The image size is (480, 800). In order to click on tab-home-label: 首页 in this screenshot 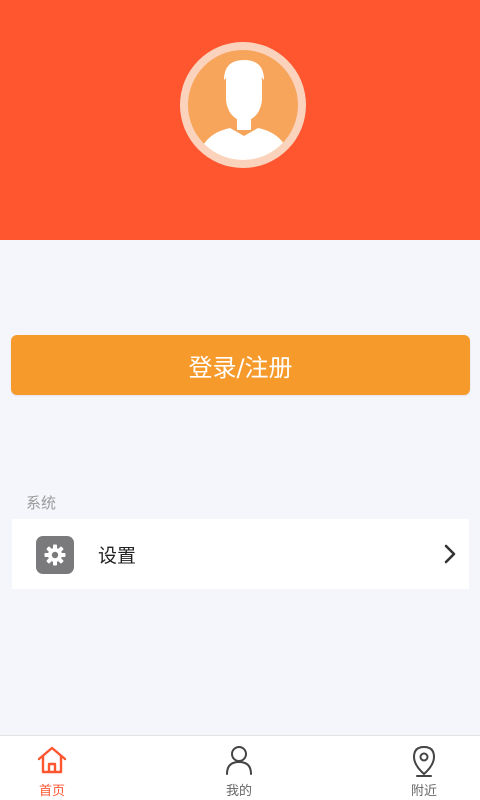, I will do `click(51, 791)`.